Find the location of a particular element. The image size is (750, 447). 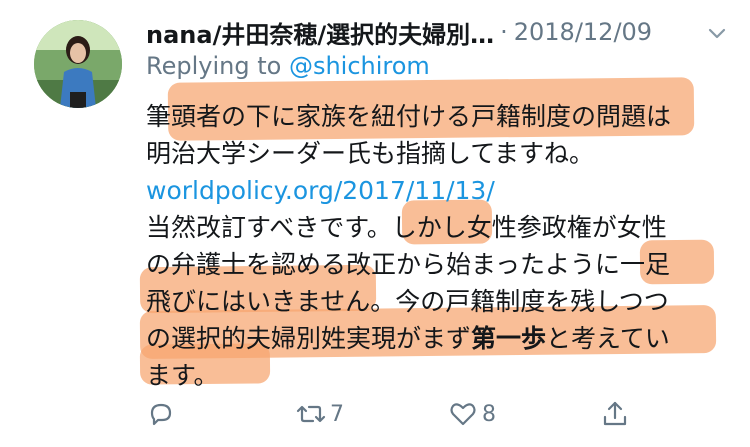

avatar-photo is located at coordinates (78, 64).